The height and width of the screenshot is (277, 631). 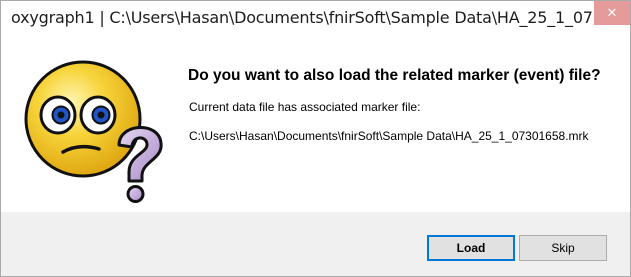 I want to click on skip-button: Skip, so click(x=563, y=248).